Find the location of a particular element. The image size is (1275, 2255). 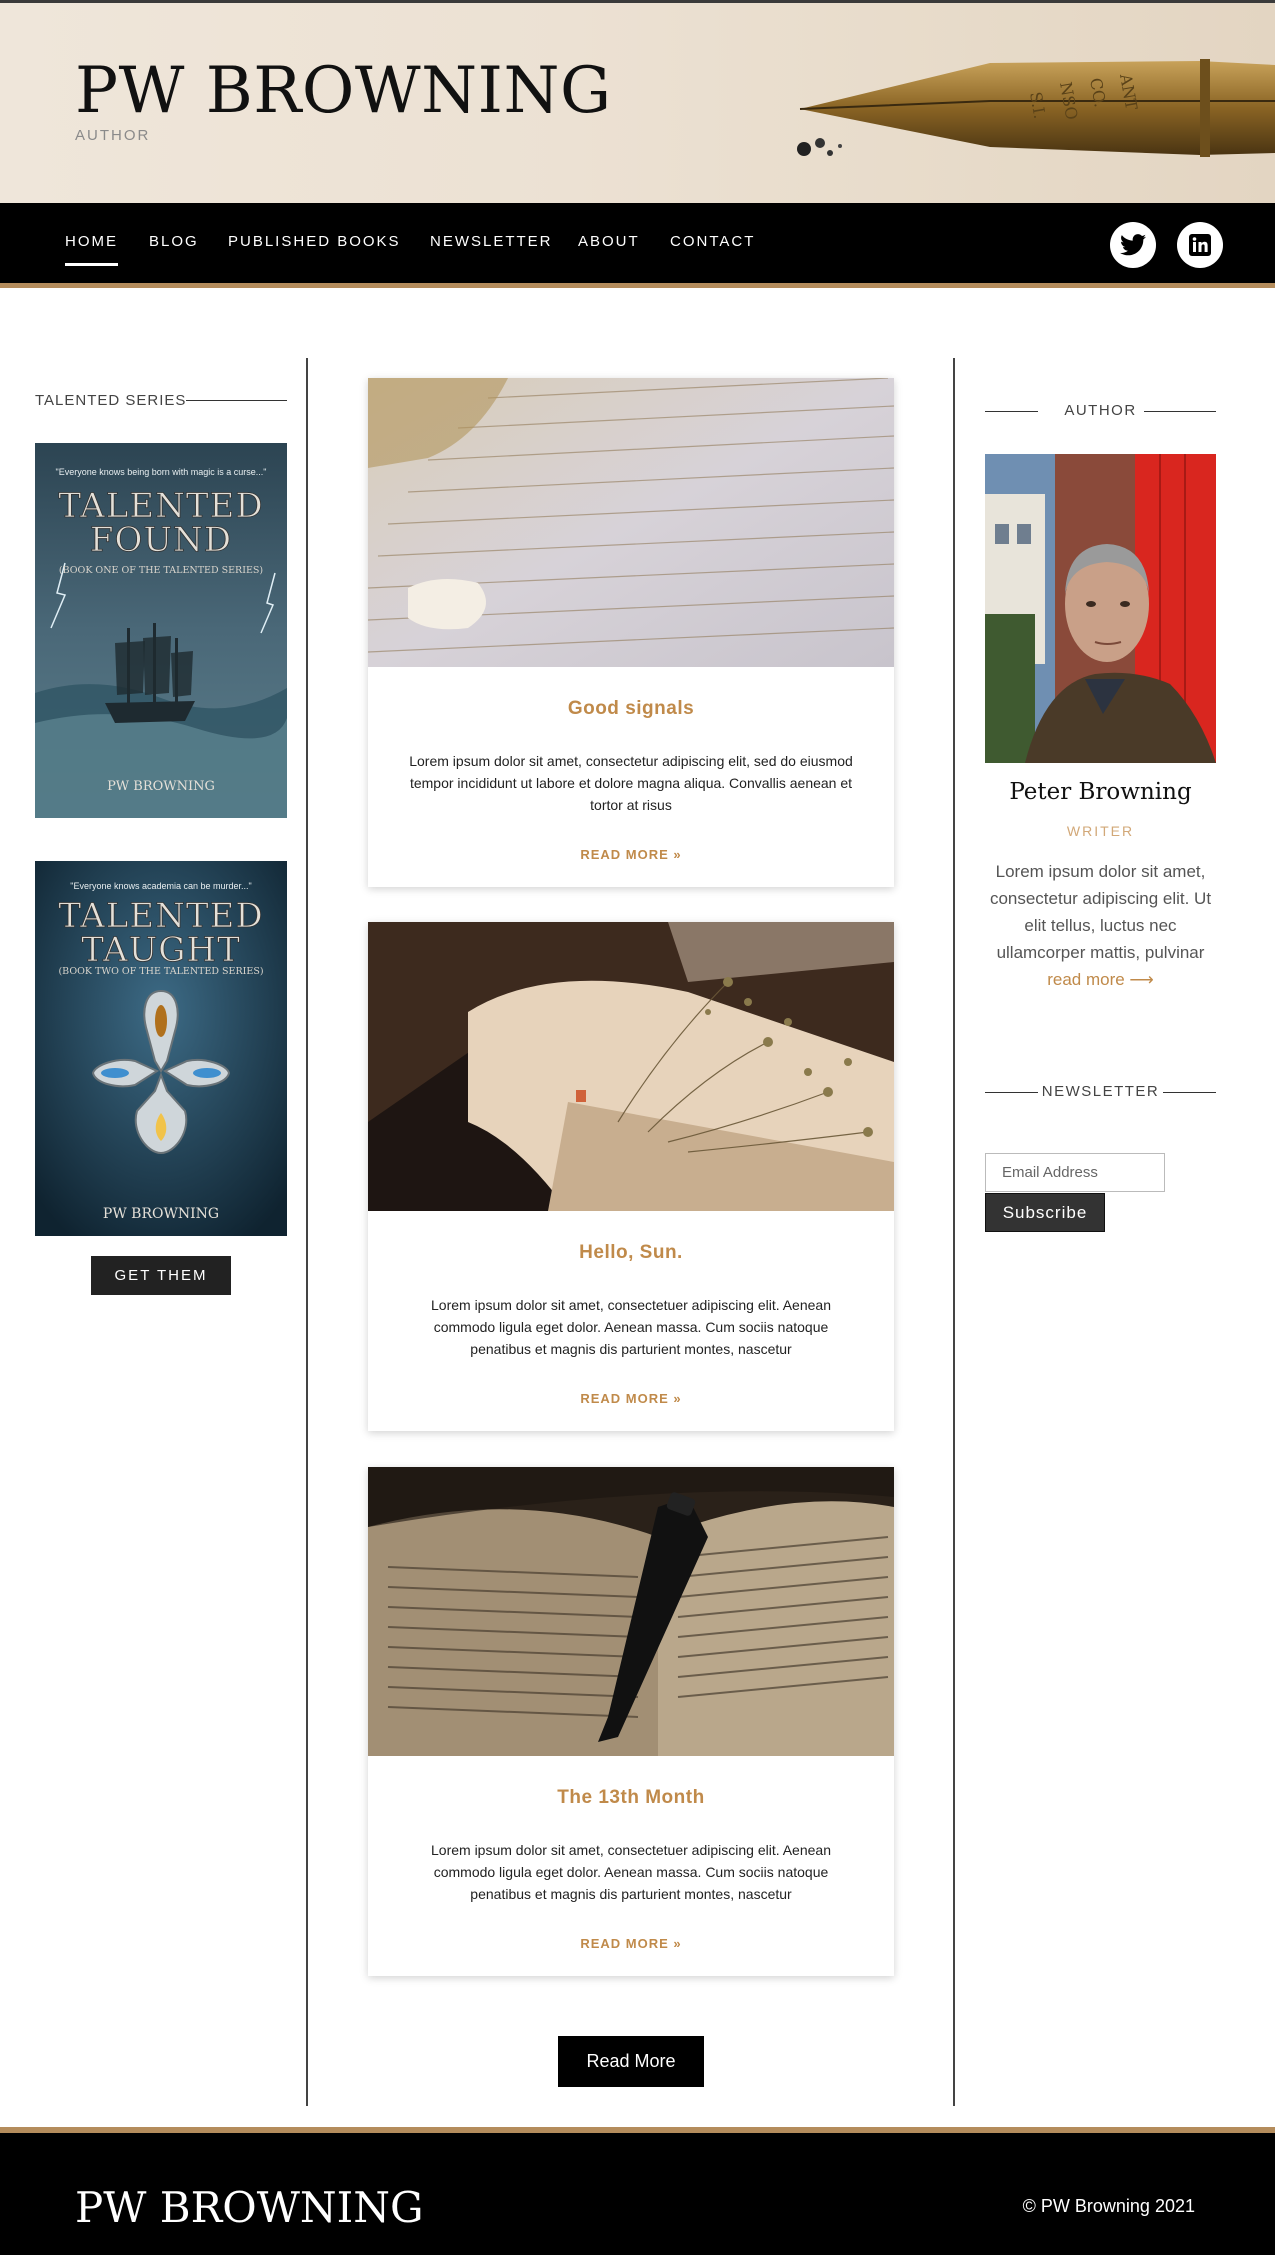

book-2-title-line2: TAUGHT is located at coordinates (161, 950).